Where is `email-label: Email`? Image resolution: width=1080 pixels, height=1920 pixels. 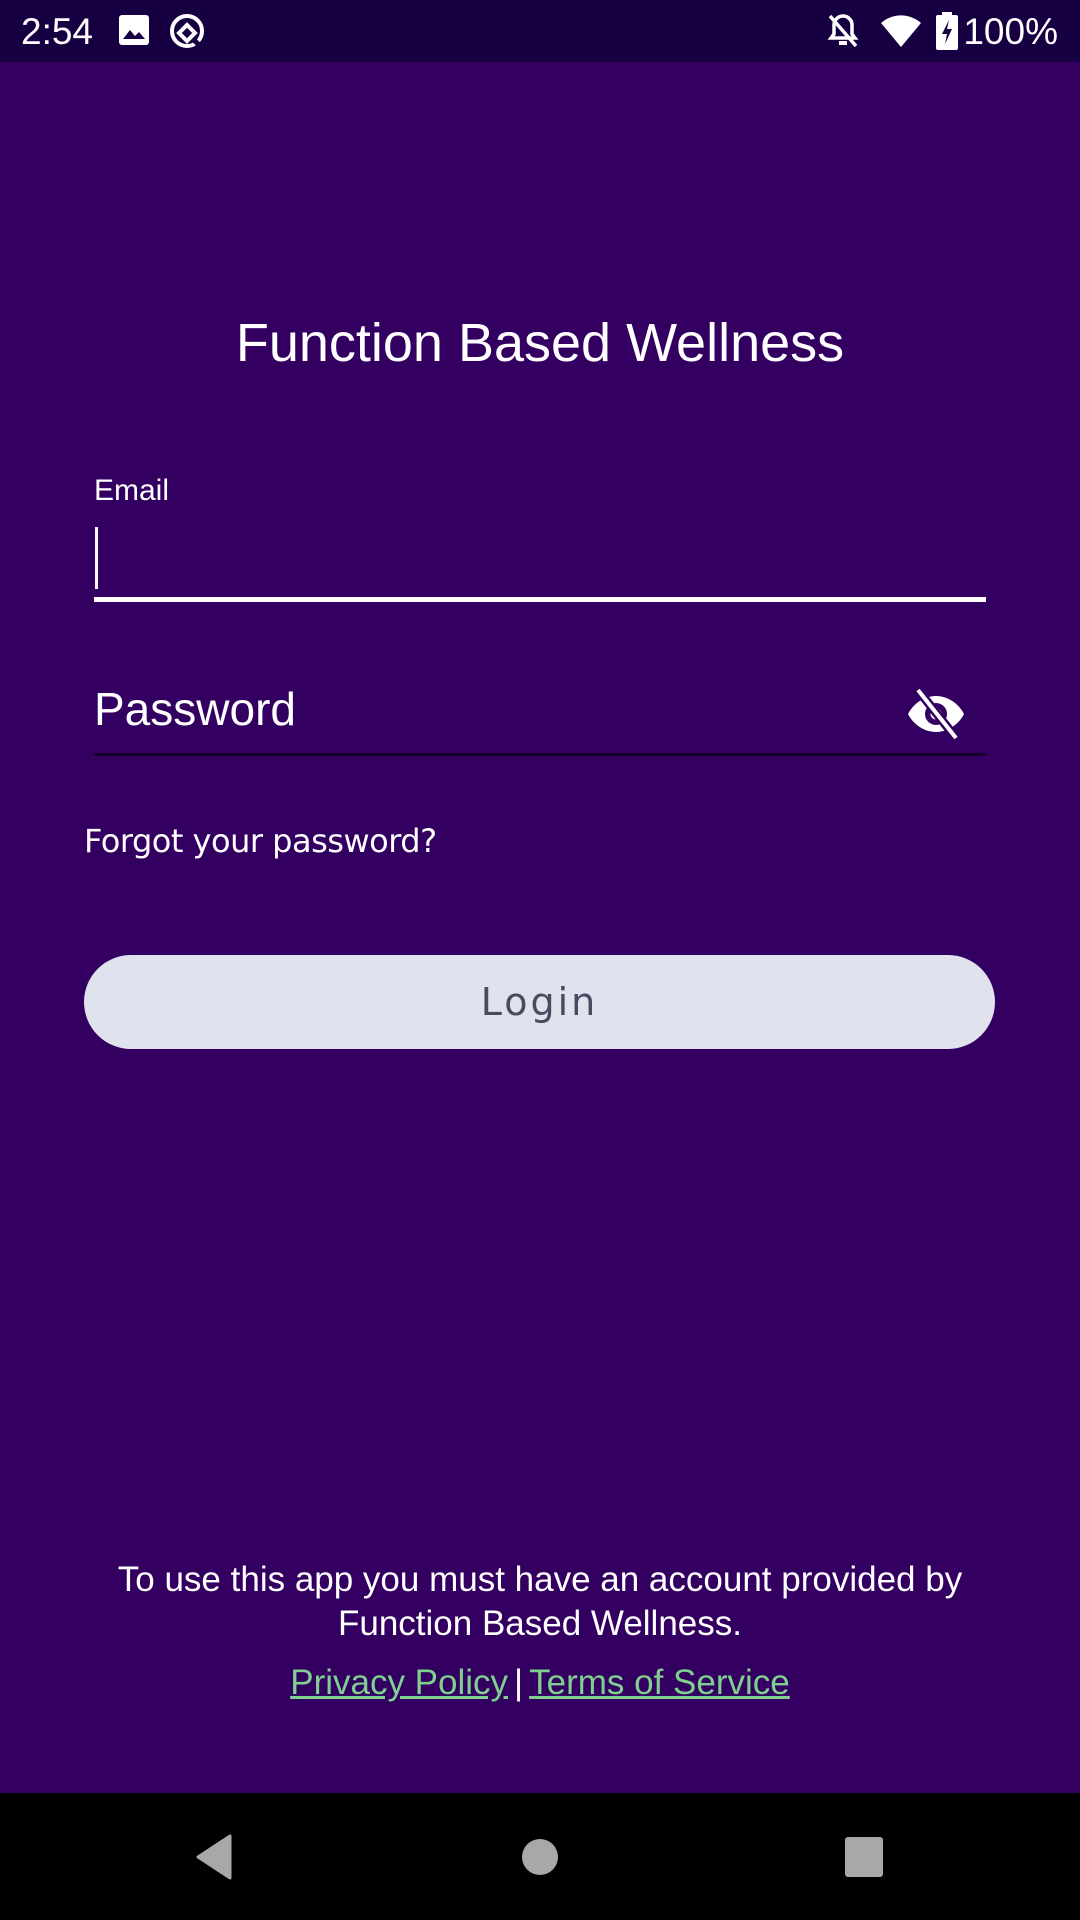 email-label: Email is located at coordinates (132, 490).